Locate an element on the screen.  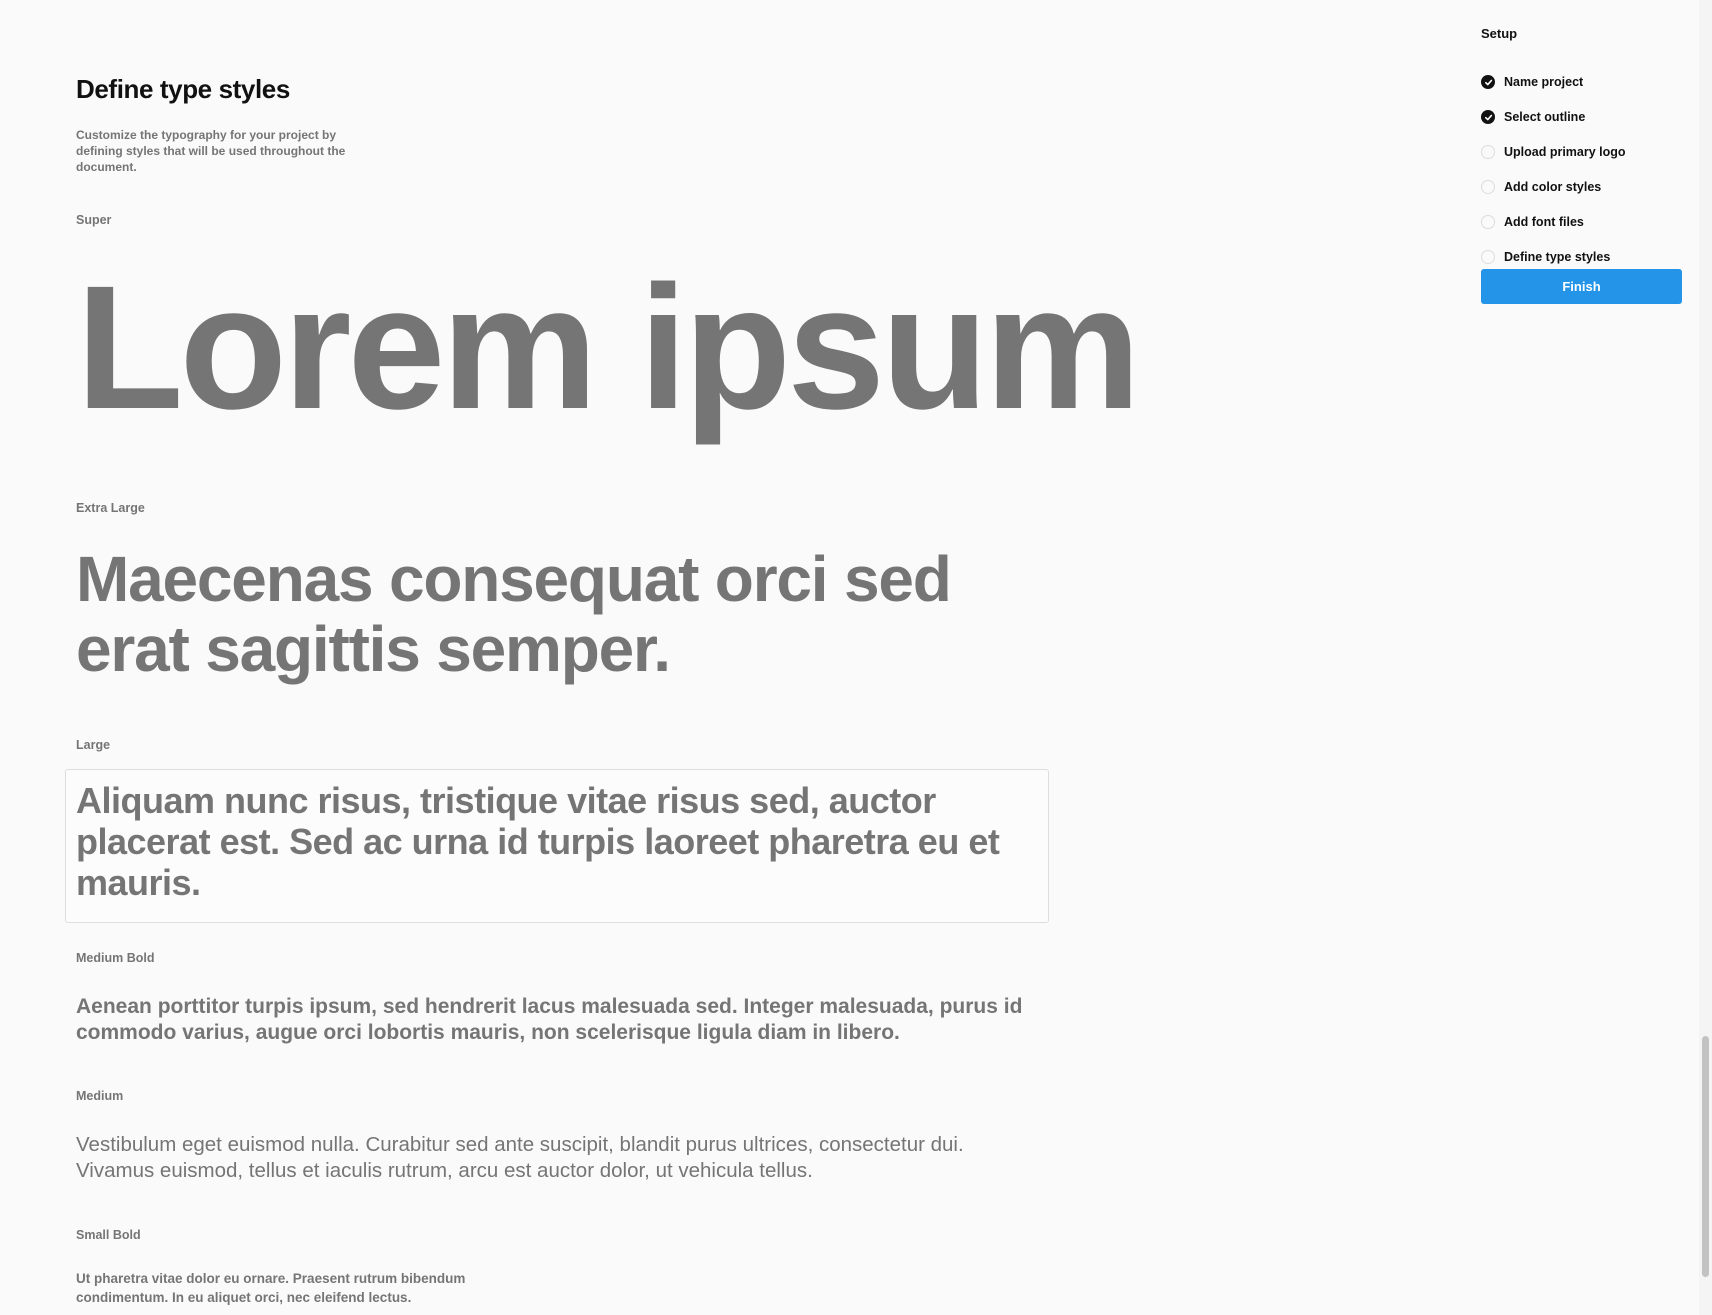
setup-step-add-font-files: Add font files is located at coordinates (1532, 222).